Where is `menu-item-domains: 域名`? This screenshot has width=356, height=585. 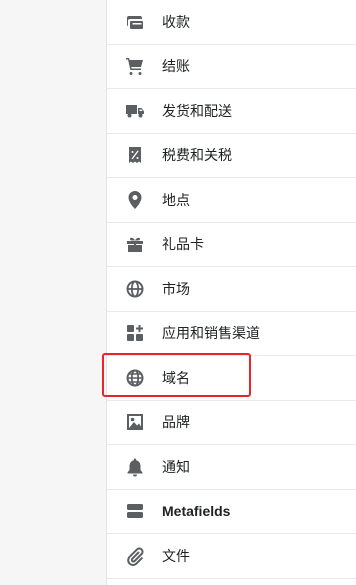 menu-item-domains: 域名 is located at coordinates (231, 378).